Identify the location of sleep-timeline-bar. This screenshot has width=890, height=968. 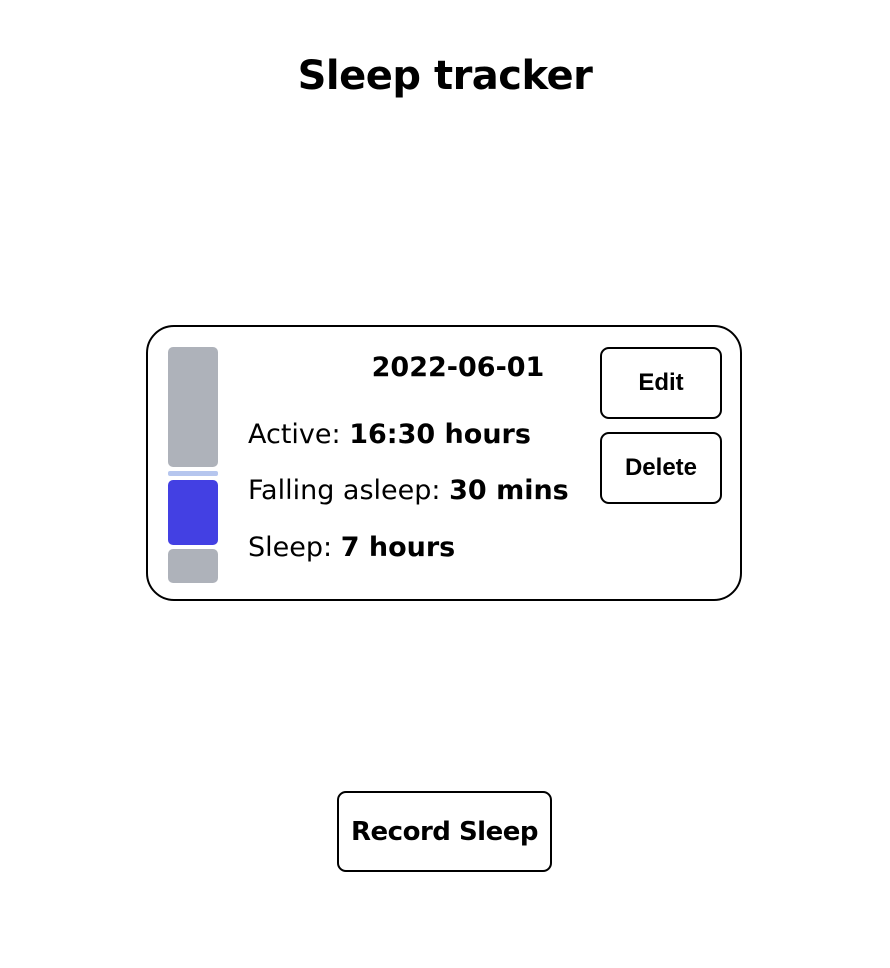
(193, 465).